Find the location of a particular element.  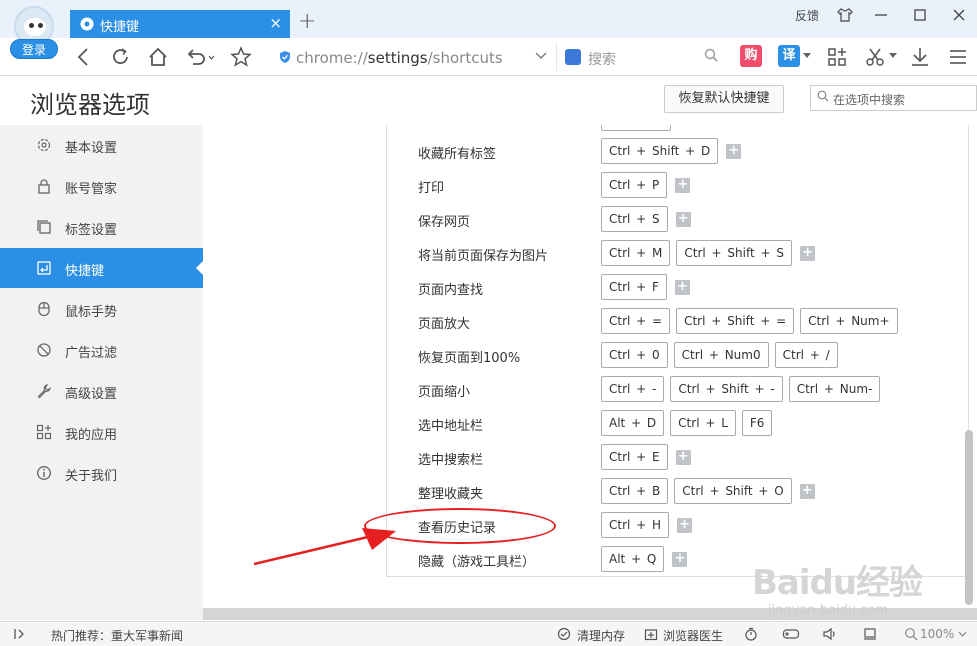

shortcut-key-field: Ctrl + Num0 is located at coordinates (721, 355).